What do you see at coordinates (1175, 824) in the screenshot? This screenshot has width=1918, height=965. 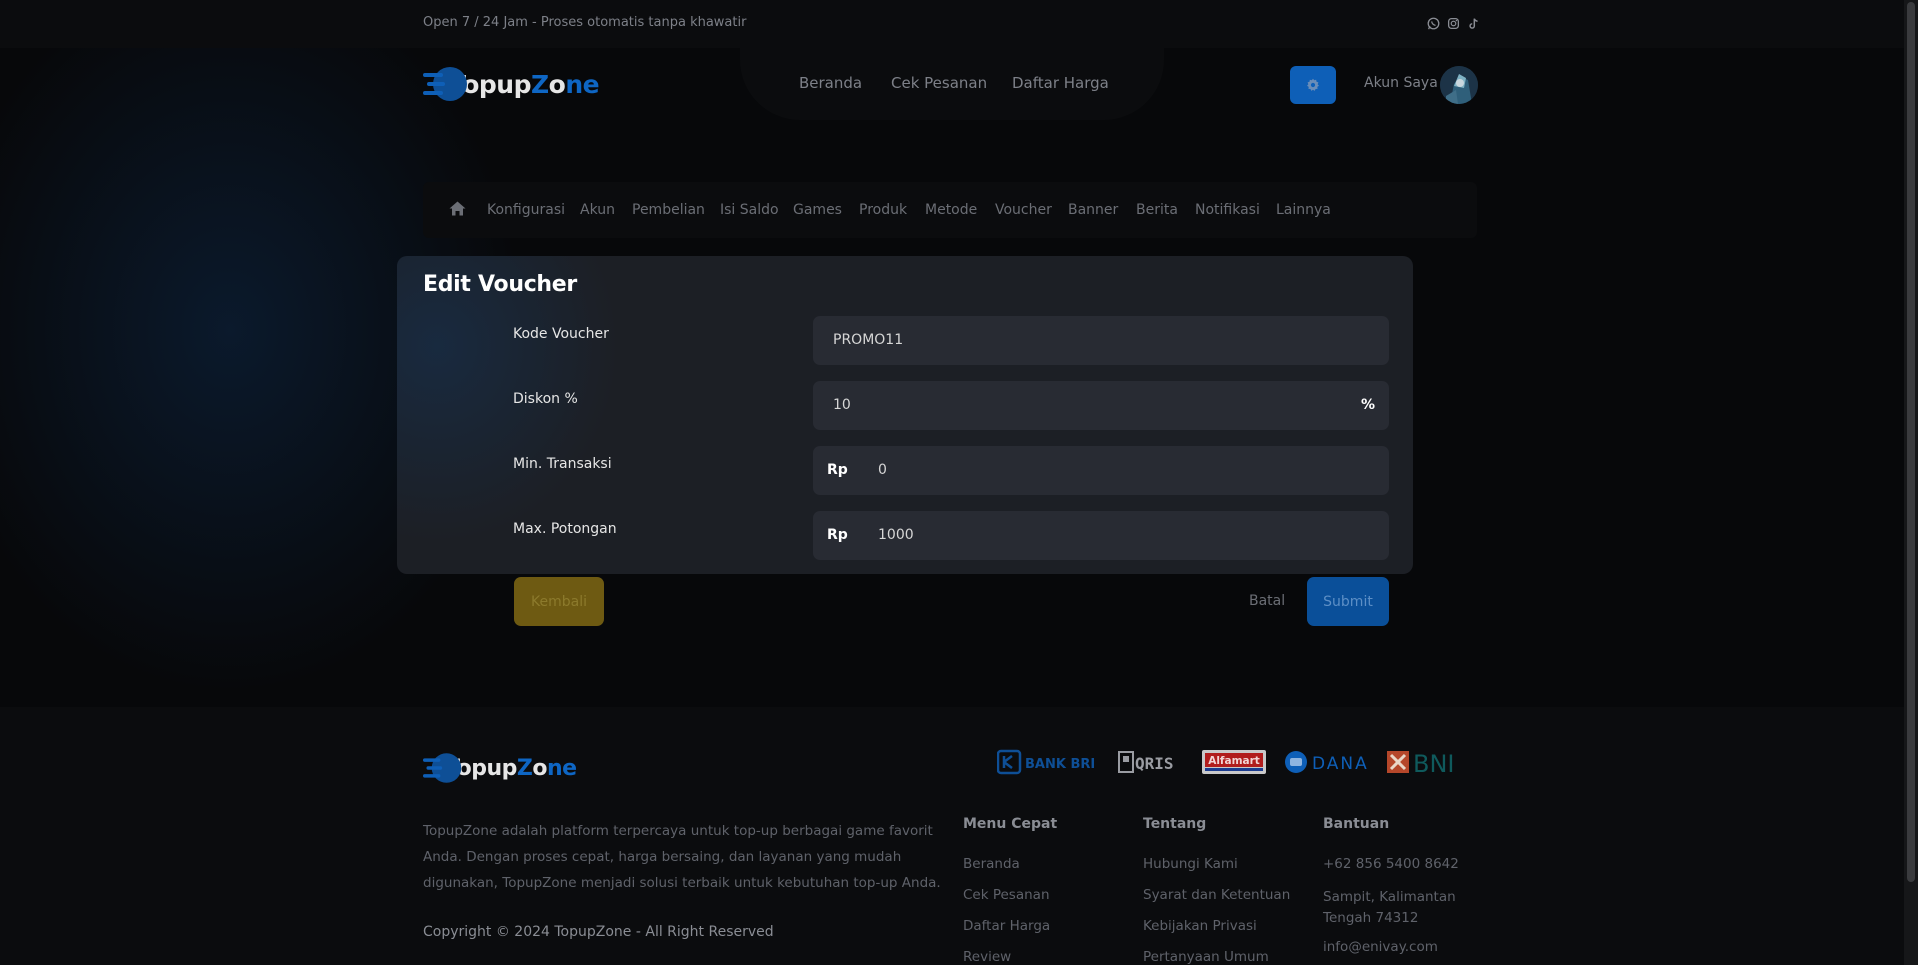 I see `footer-heading-tentang: Tentang` at bounding box center [1175, 824].